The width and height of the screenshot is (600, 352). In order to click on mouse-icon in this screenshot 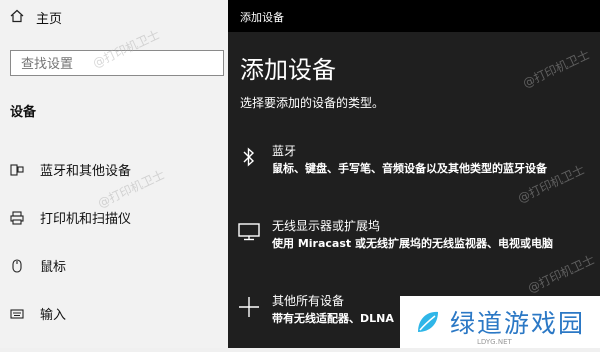, I will do `click(17, 265)`.